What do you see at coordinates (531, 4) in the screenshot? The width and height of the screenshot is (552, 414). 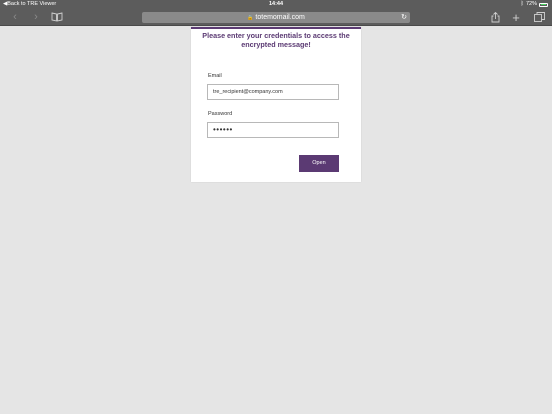 I see `battery-percent: 72%` at bounding box center [531, 4].